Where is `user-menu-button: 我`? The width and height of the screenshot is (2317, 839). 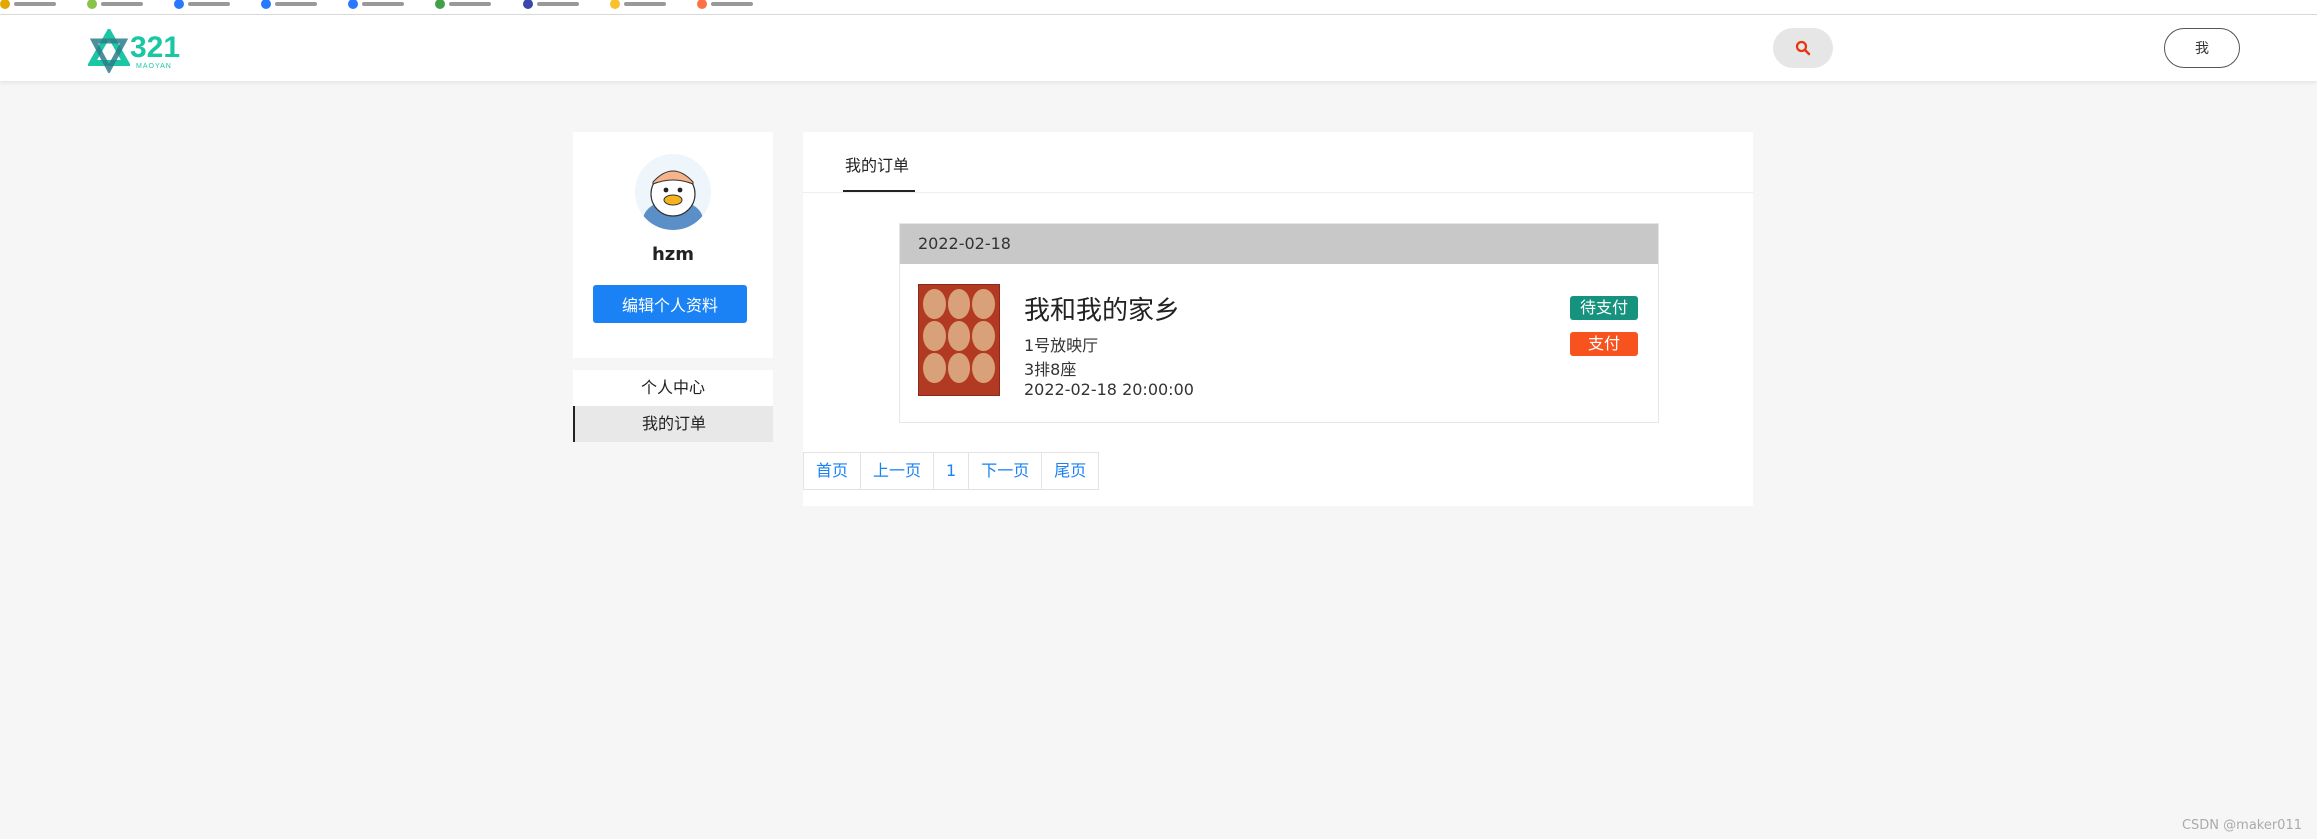
user-menu-button: 我 is located at coordinates (2202, 48).